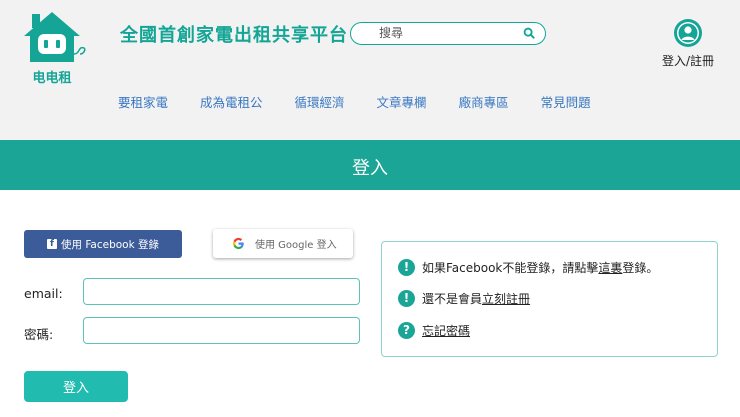  I want to click on google-login-label: 使用 Google 登入, so click(296, 245).